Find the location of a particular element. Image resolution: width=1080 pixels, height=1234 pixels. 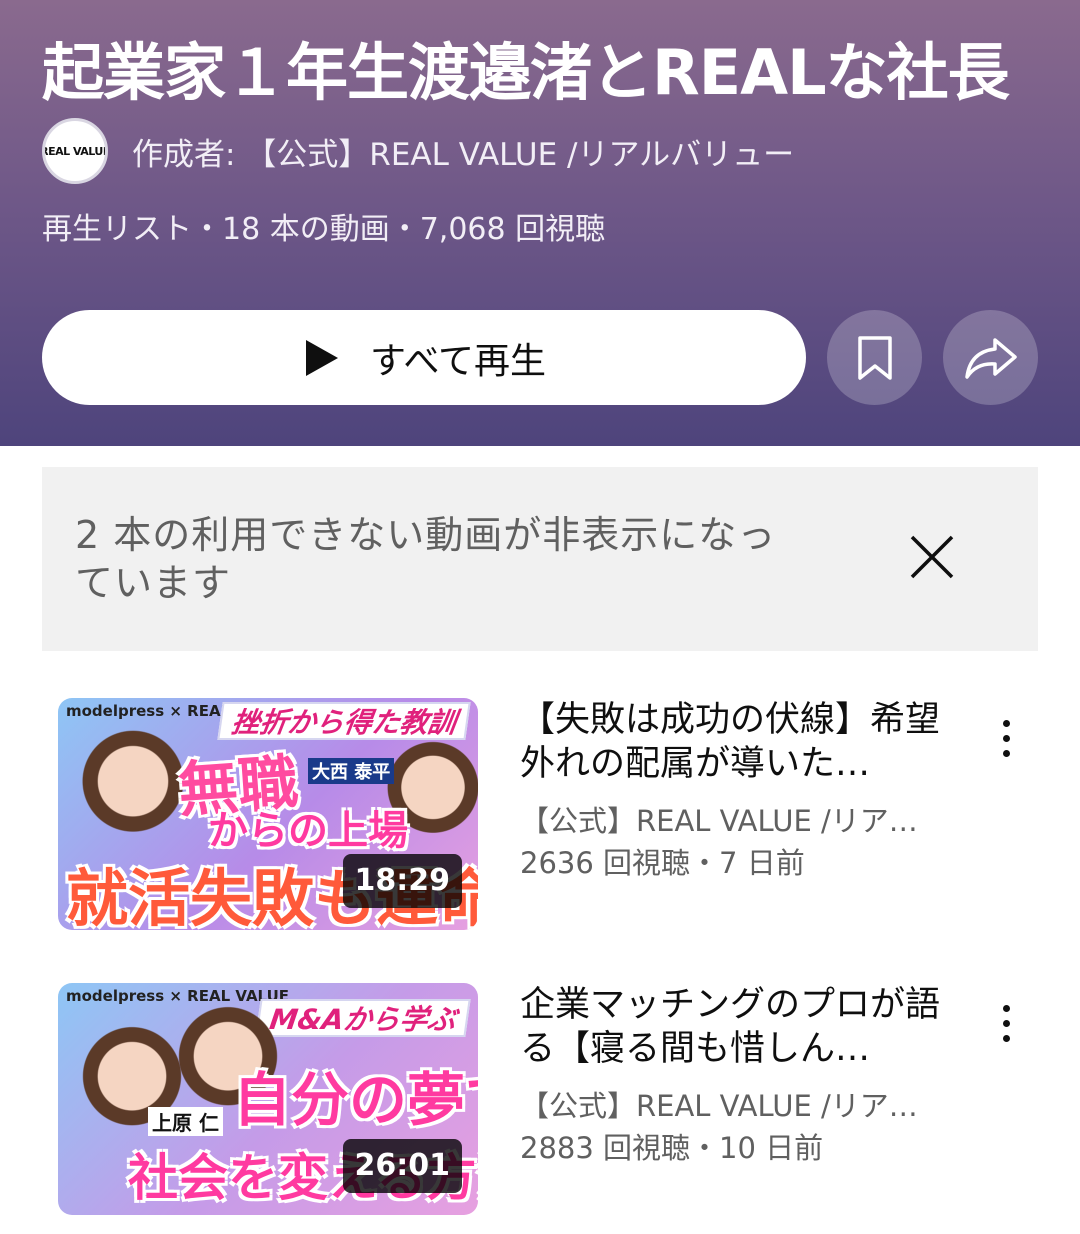

thumbnail-person-label: 上原 仁 is located at coordinates (185, 1121).